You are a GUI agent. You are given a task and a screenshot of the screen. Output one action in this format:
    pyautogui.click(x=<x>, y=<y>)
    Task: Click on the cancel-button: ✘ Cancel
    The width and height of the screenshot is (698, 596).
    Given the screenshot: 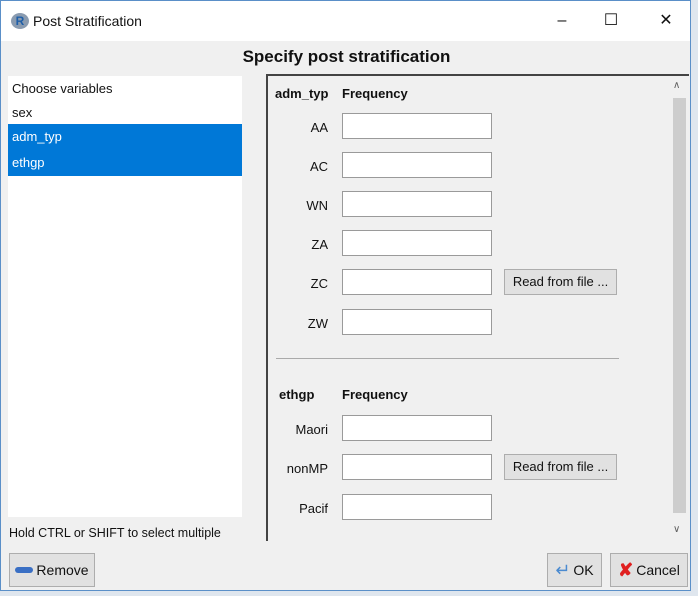 What is the action you would take?
    pyautogui.click(x=649, y=570)
    